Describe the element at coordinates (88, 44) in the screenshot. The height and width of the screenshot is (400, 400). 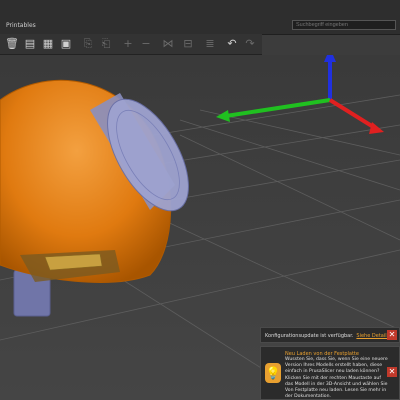
I see `copy-icon: ⎘` at that location.